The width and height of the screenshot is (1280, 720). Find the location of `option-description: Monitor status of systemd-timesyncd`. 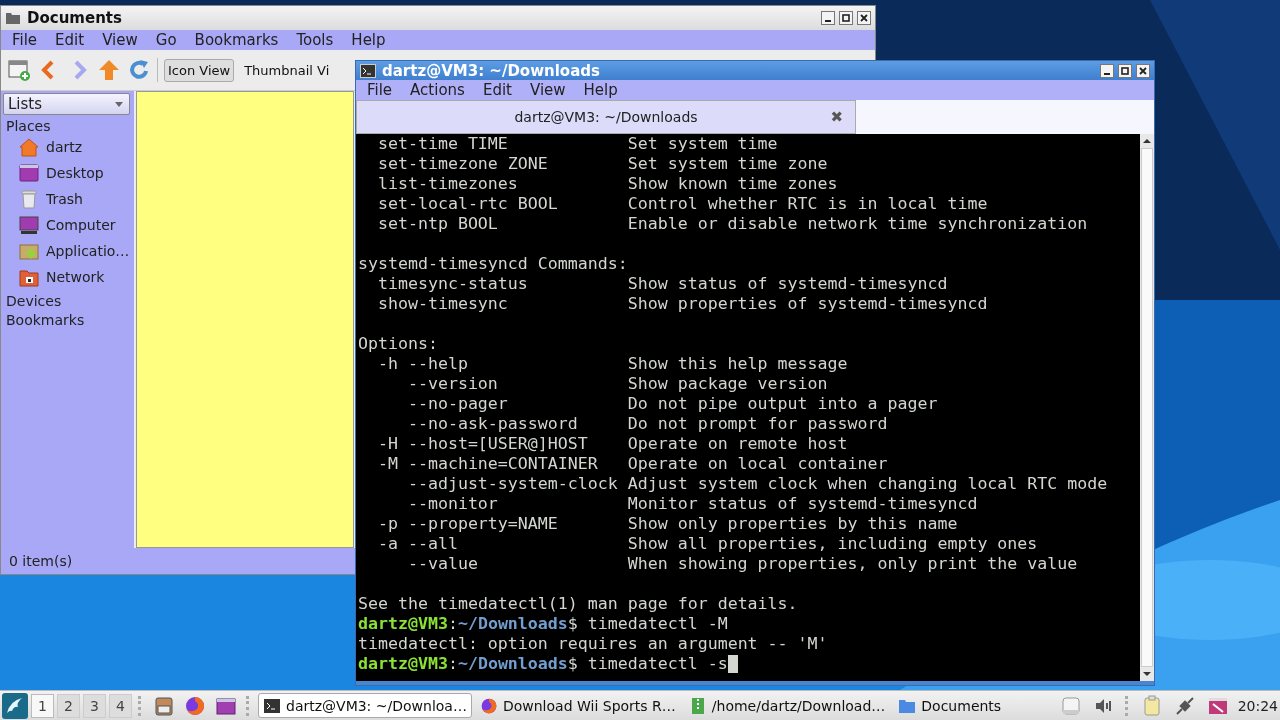

option-description: Monitor status of systemd-timesyncd is located at coordinates (802, 504).